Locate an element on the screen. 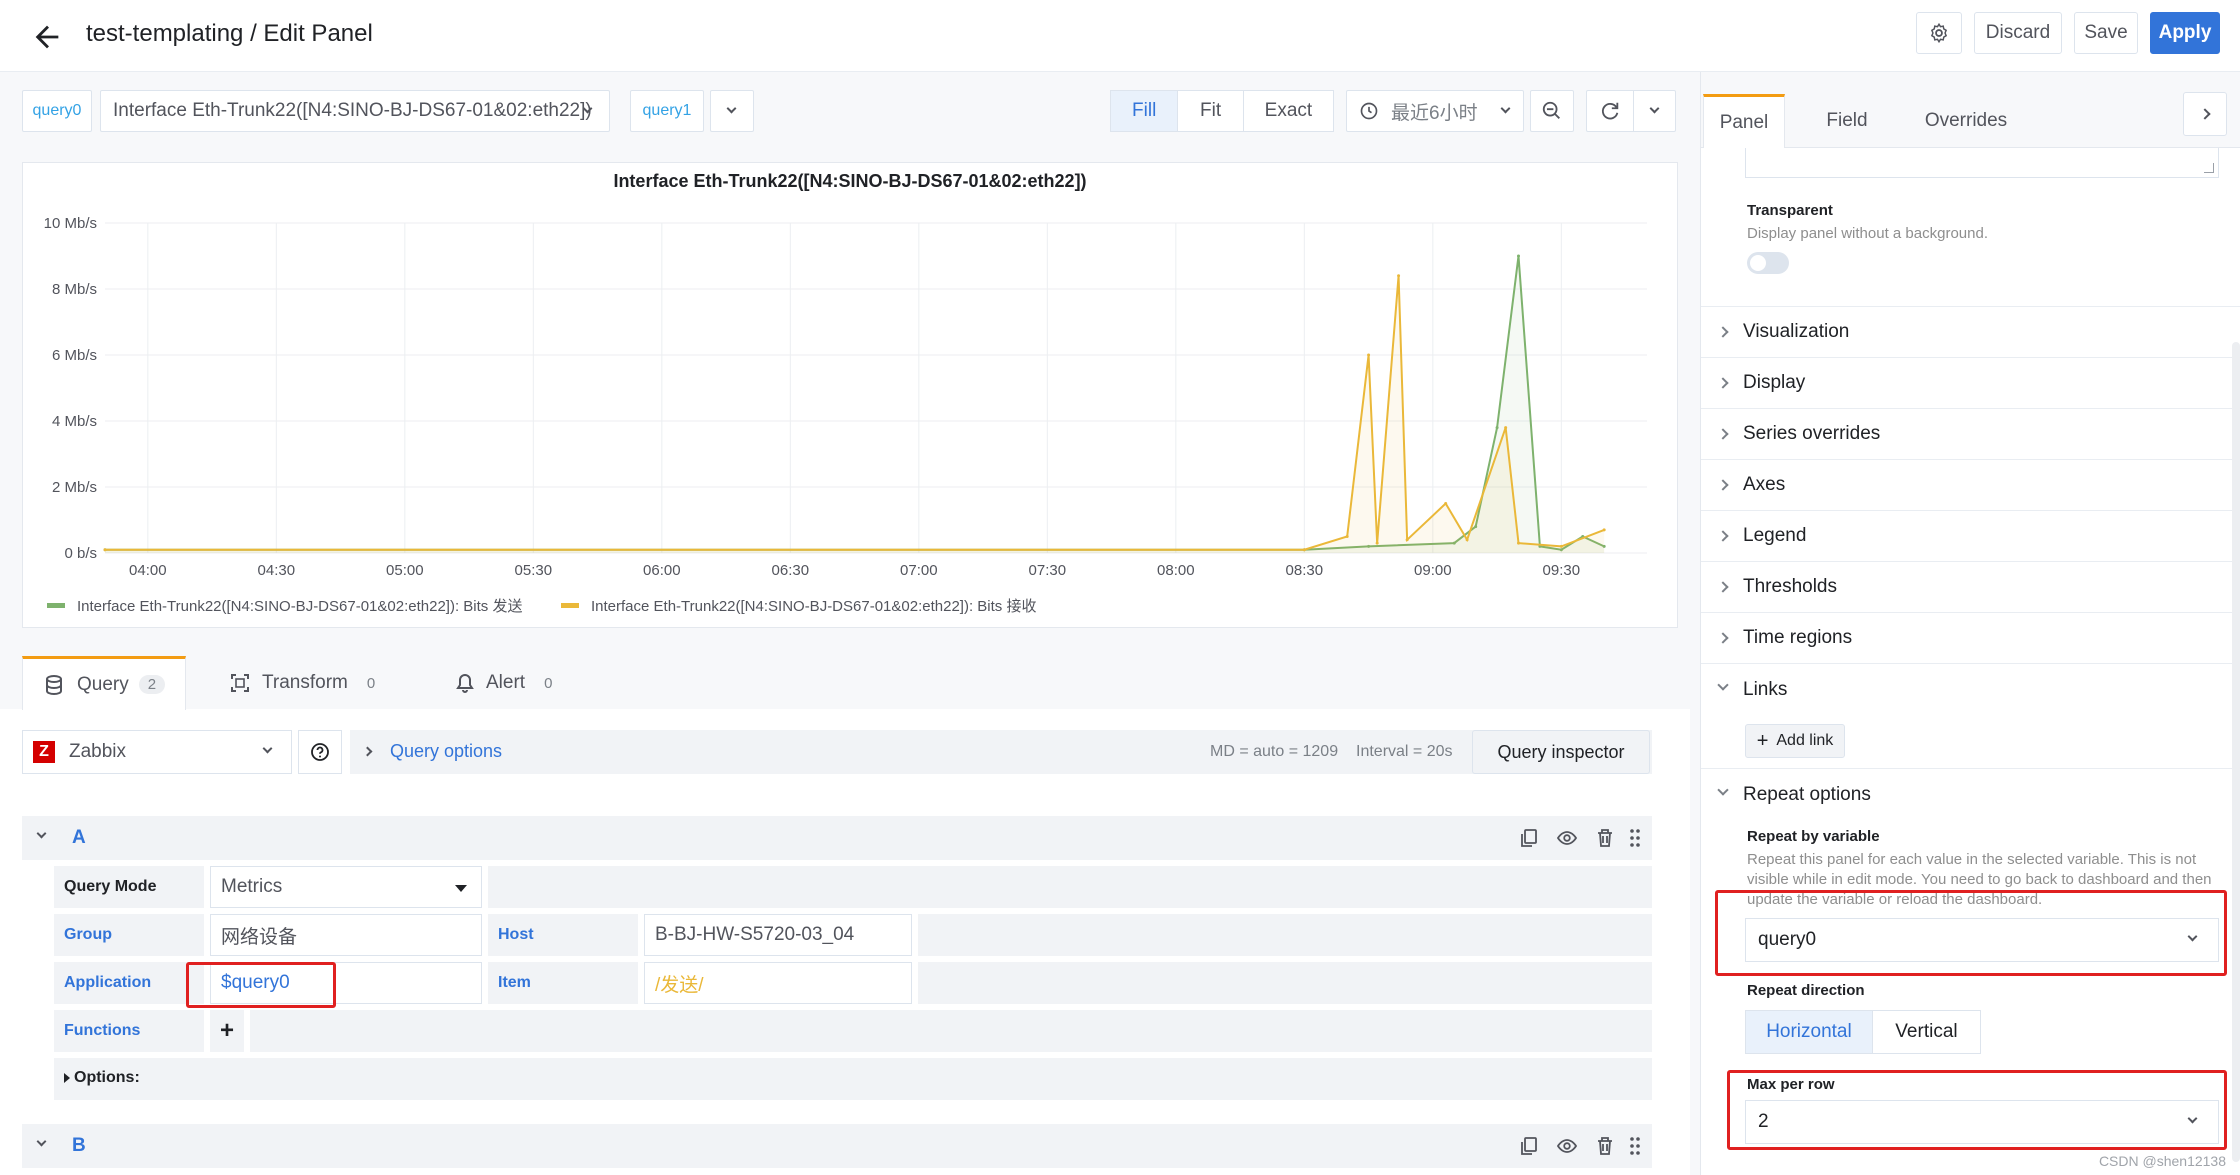  section-axes: Axes is located at coordinates (1970, 485).